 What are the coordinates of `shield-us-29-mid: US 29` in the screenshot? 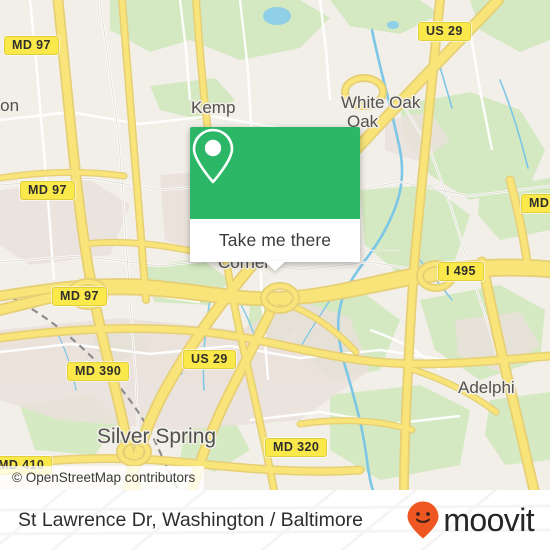 It's located at (209, 359).